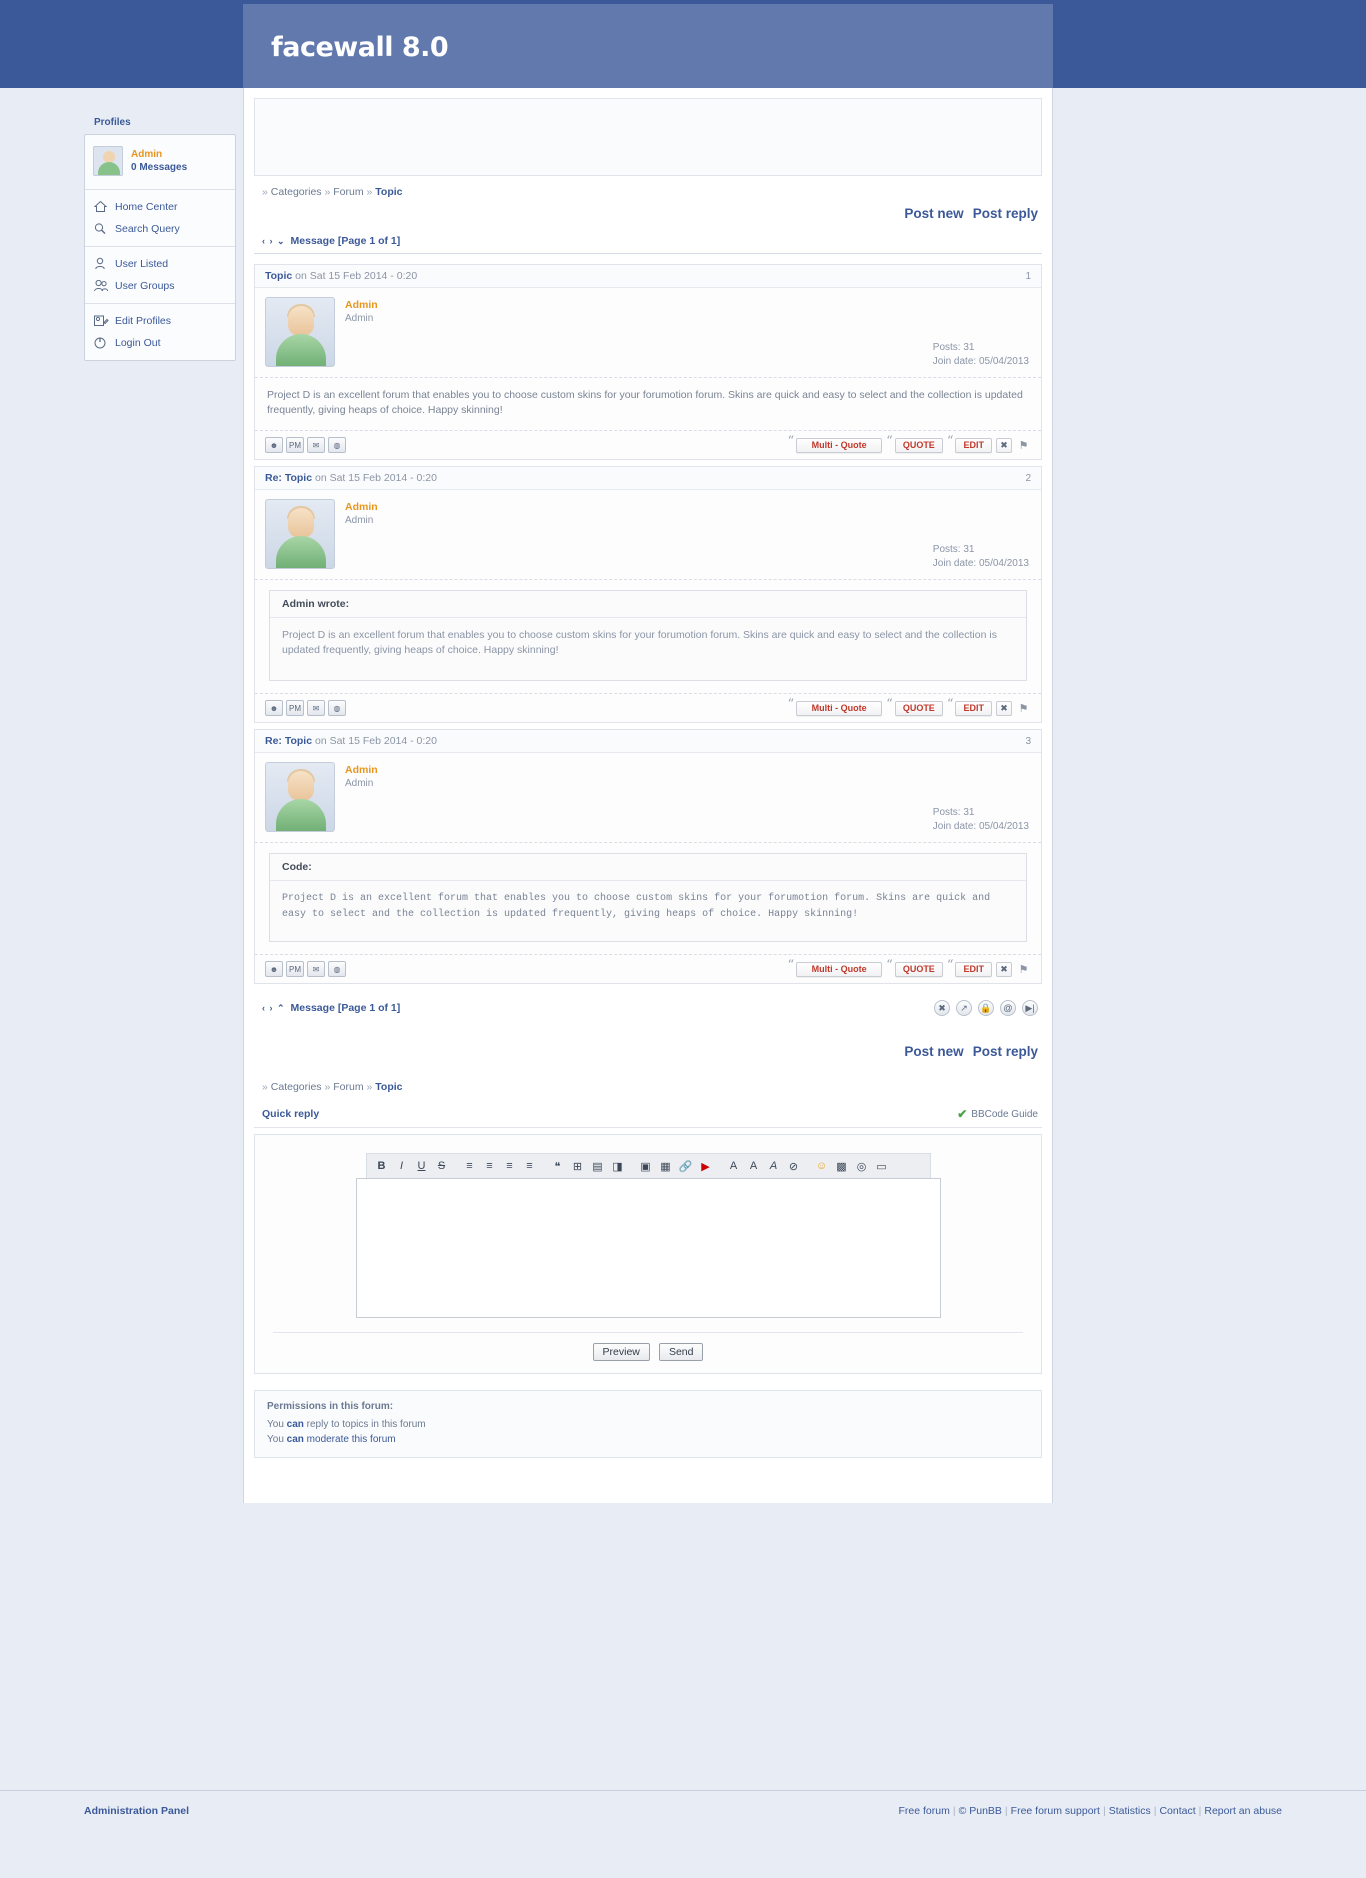 This screenshot has height=1878, width=1366. Describe the element at coordinates (470, 1166) in the screenshot. I see `align-left-icon: ≡` at that location.